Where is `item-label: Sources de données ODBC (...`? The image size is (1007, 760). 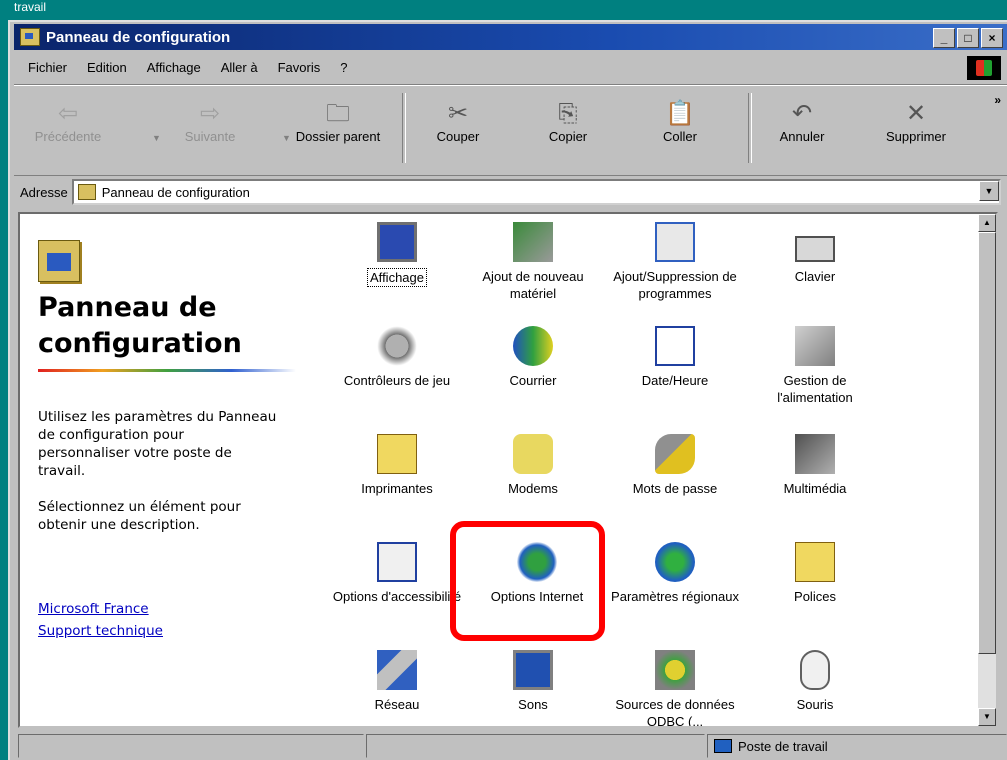 item-label: Sources de données ODBC (... is located at coordinates (675, 712).